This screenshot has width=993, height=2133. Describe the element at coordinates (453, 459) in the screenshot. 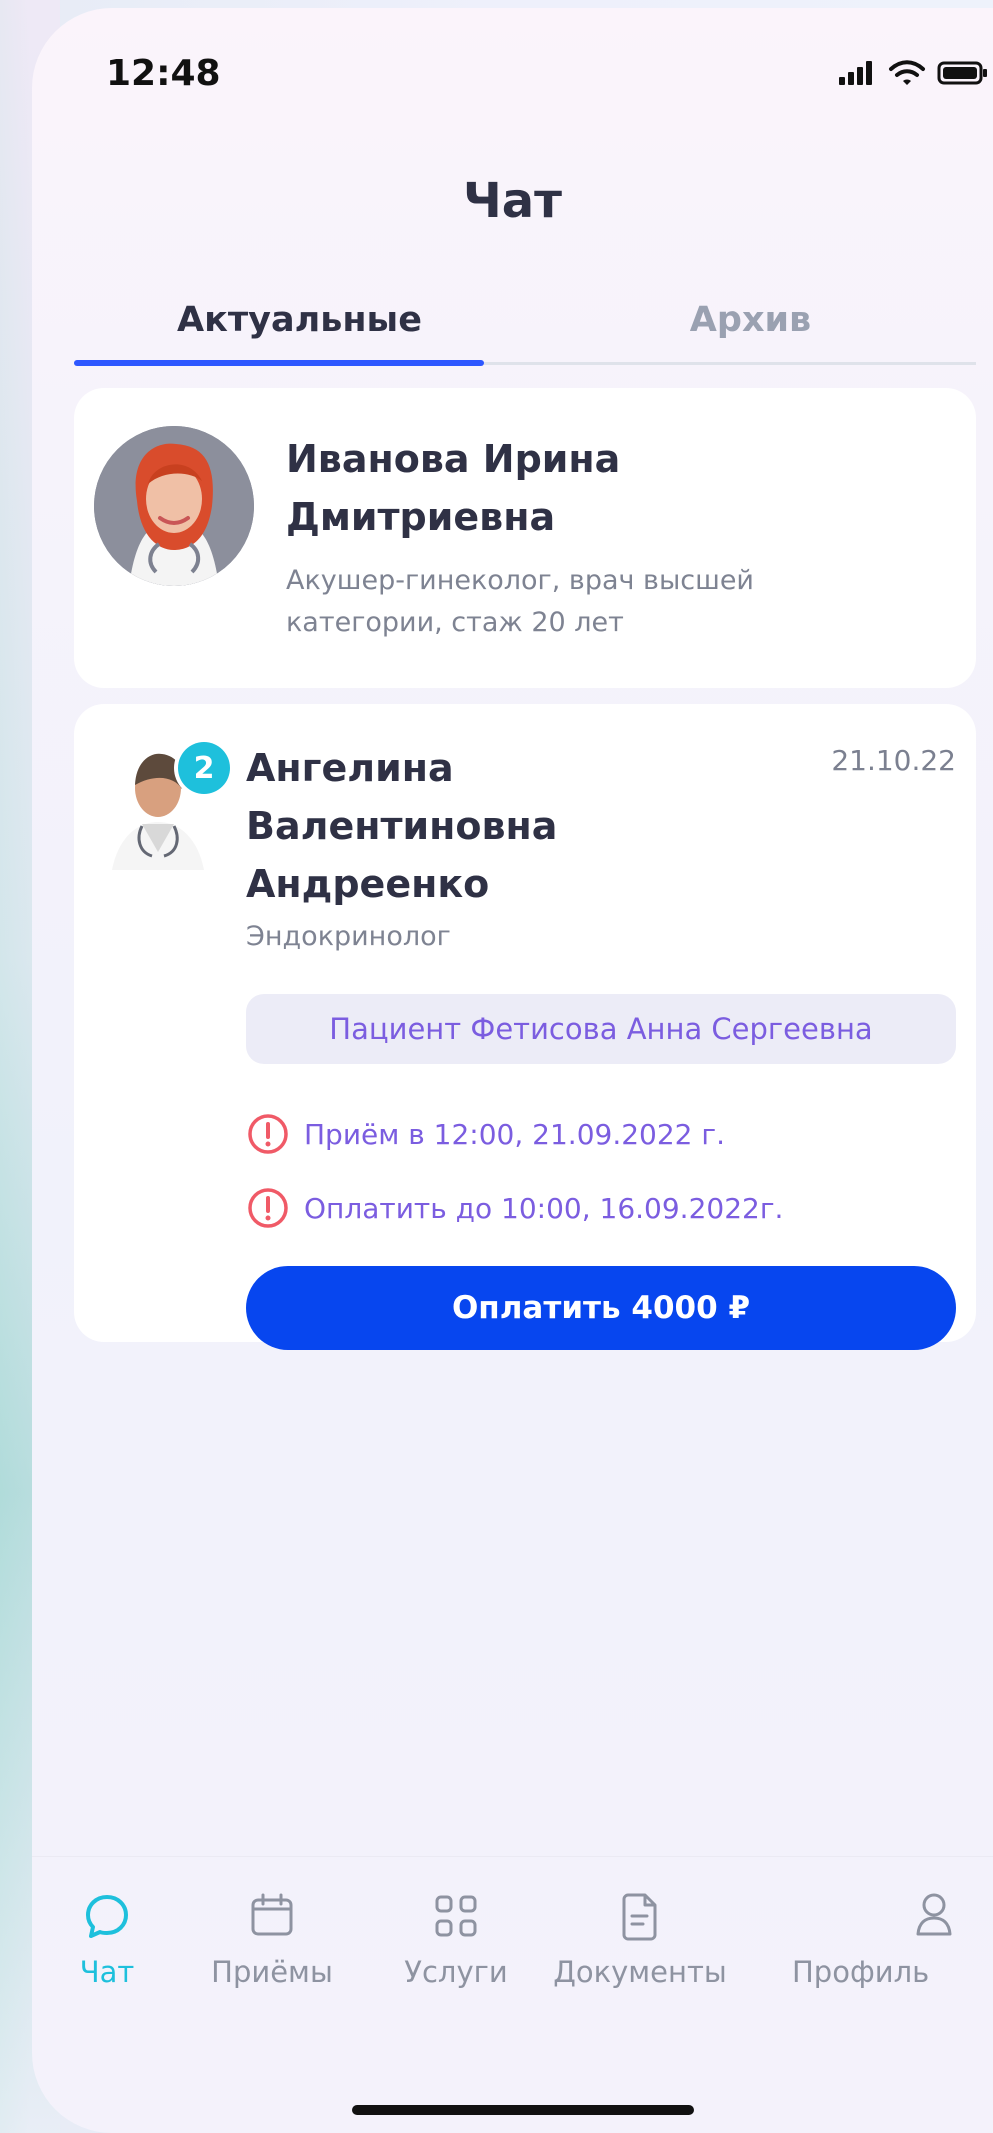

I see `doctor-name-line-1: Иванова Ирина` at that location.